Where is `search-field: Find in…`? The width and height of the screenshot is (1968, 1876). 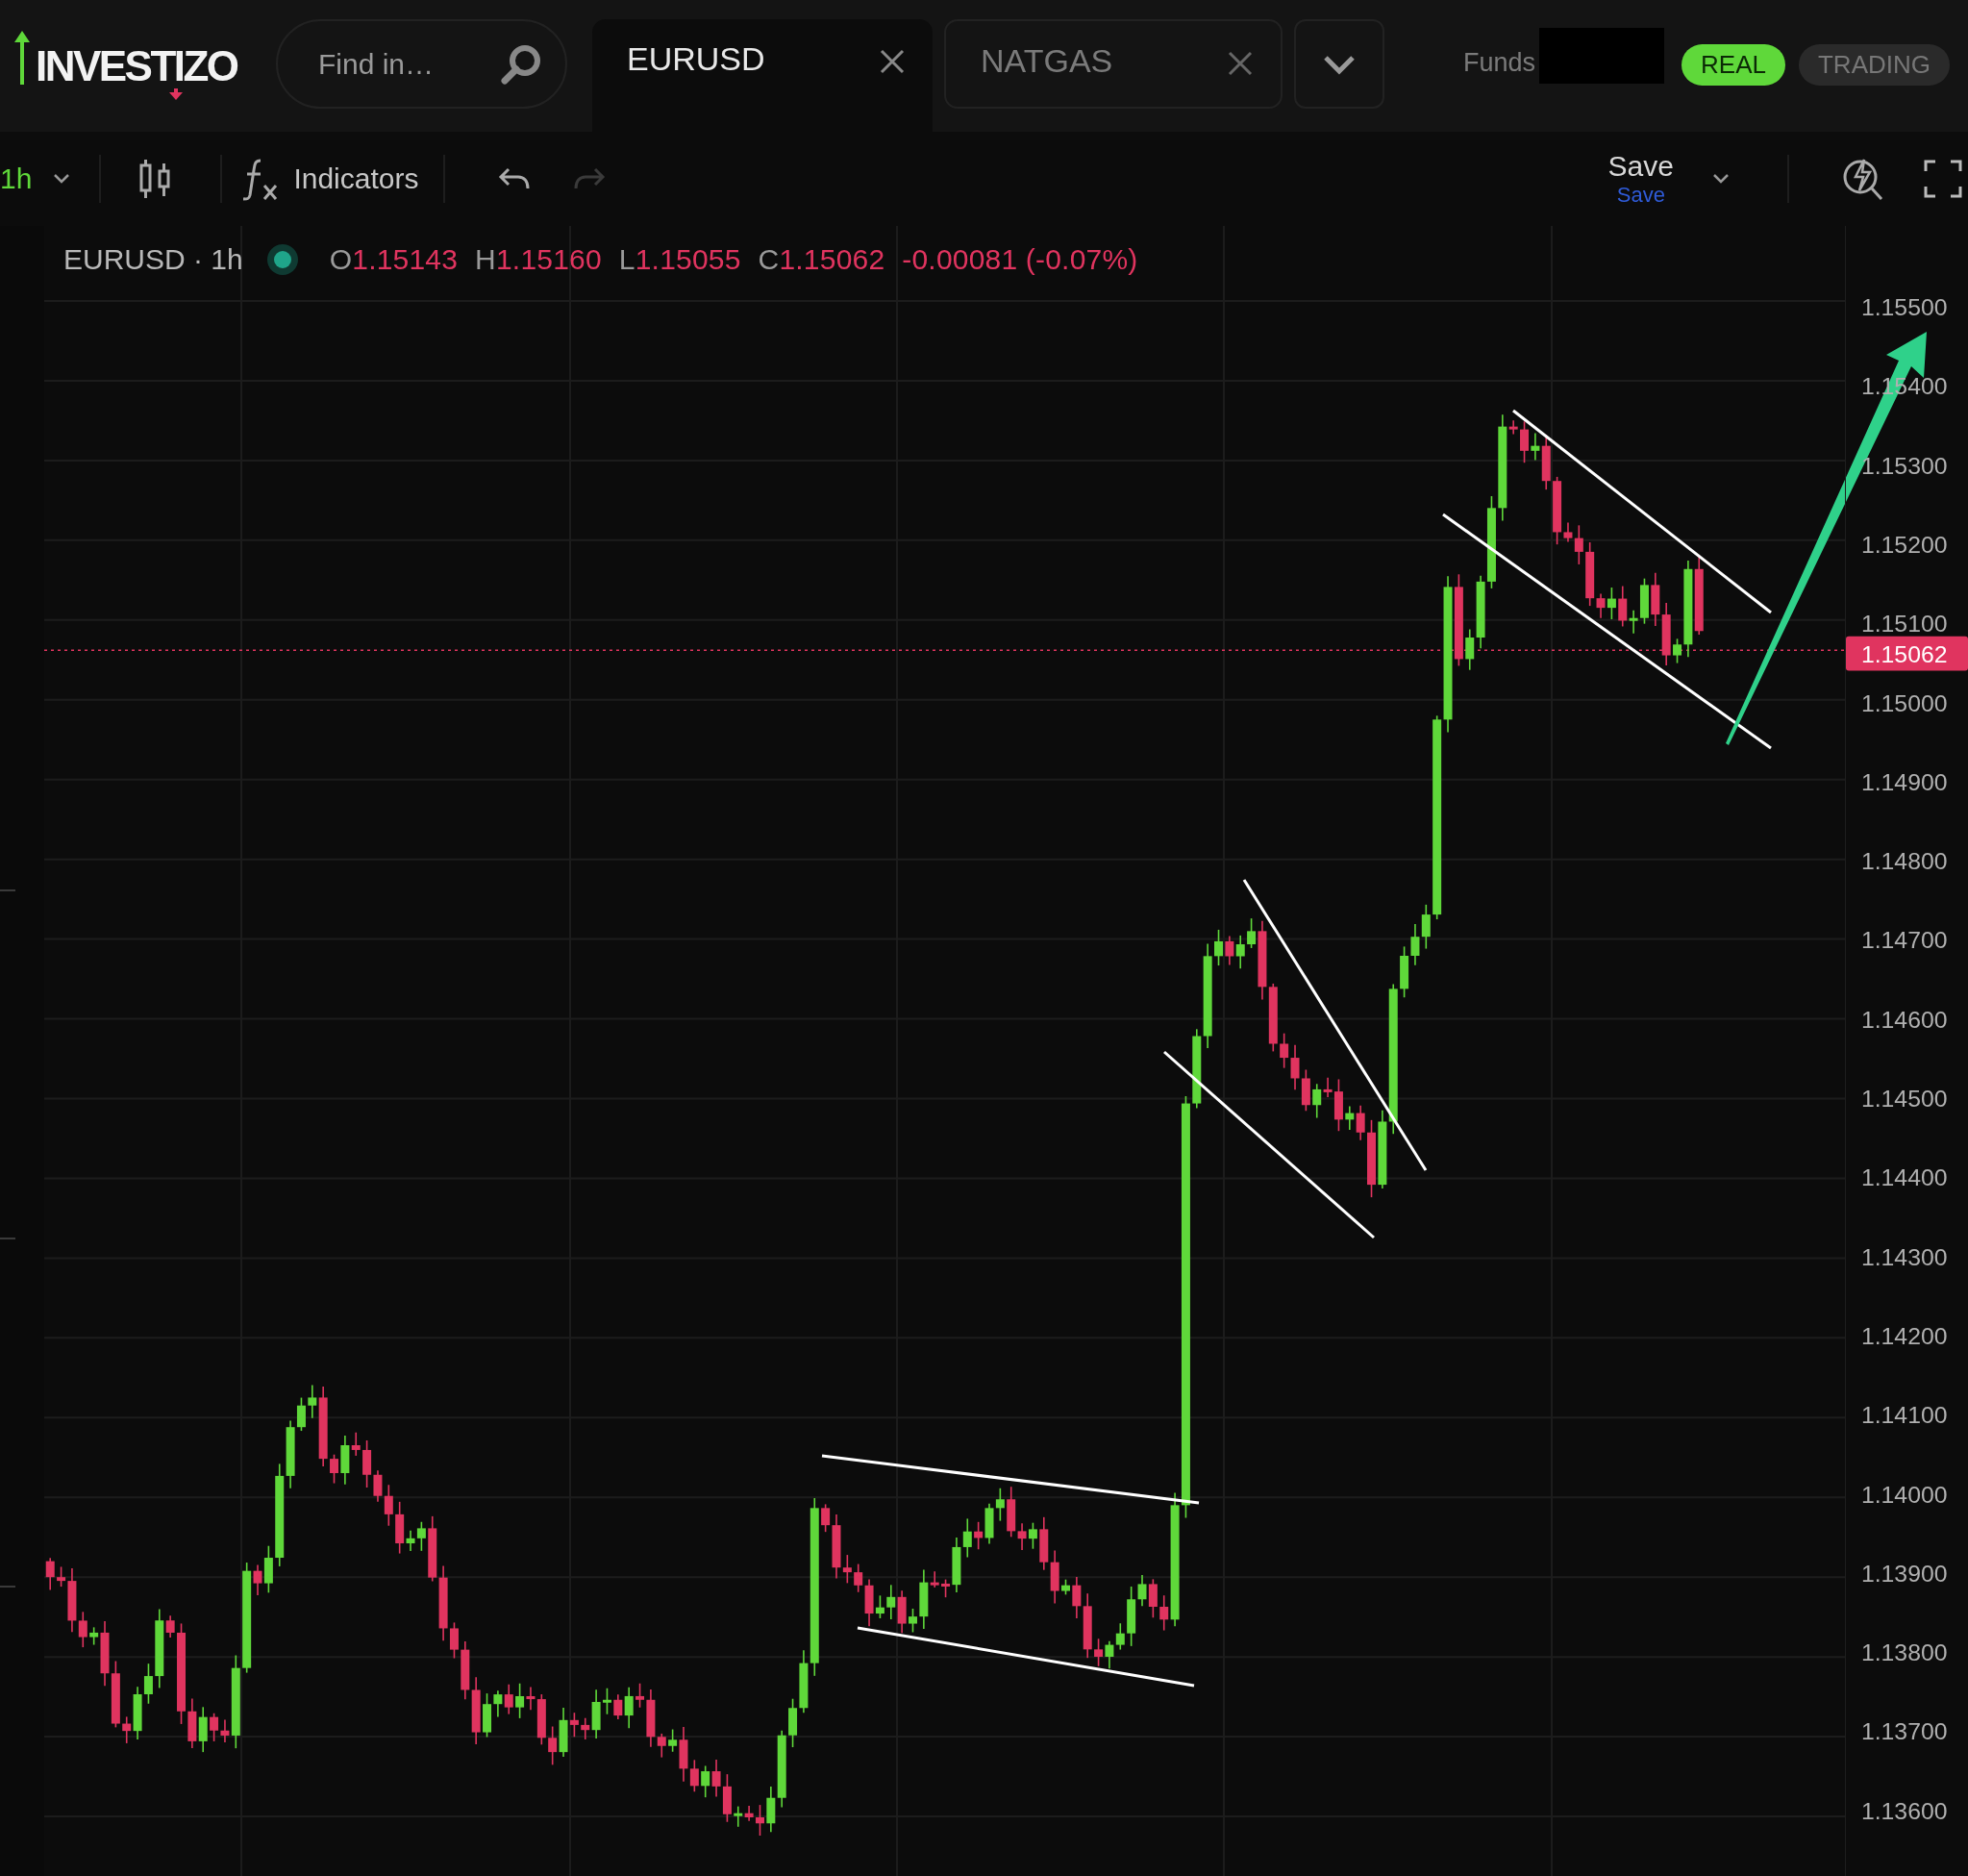
search-field: Find in… is located at coordinates (421, 64).